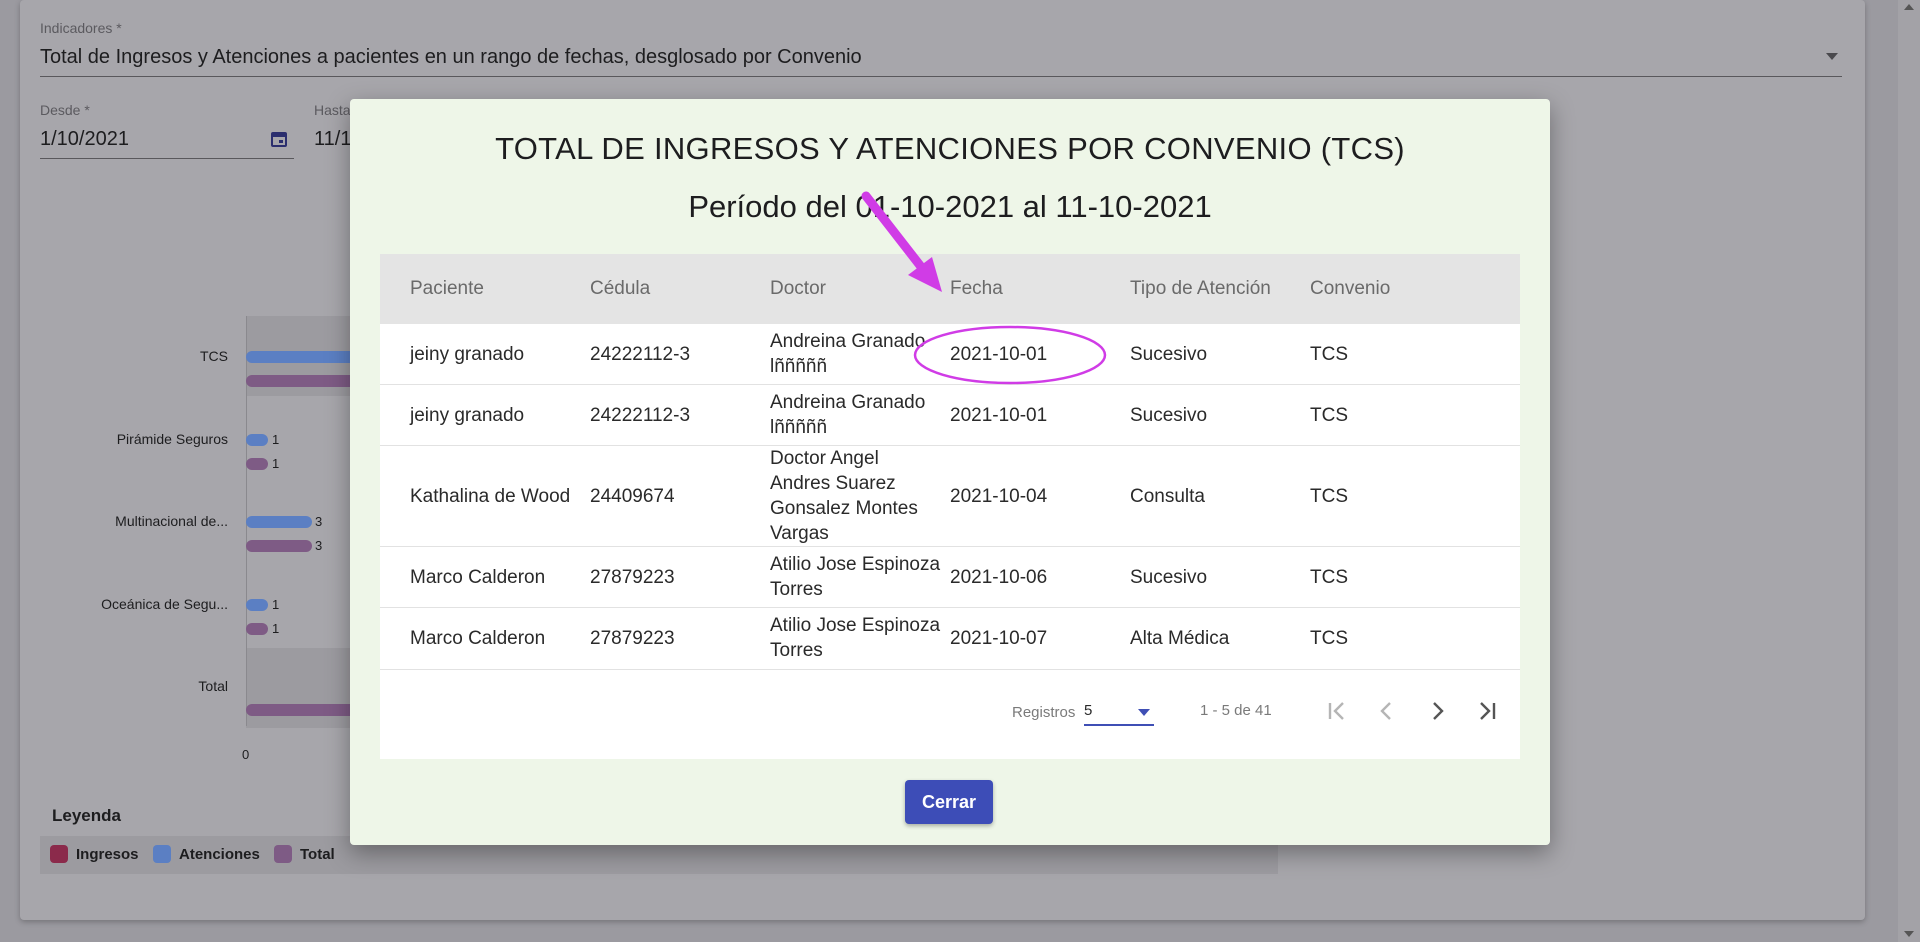  Describe the element at coordinates (1387, 711) in the screenshot. I see `previous-page-icon` at that location.